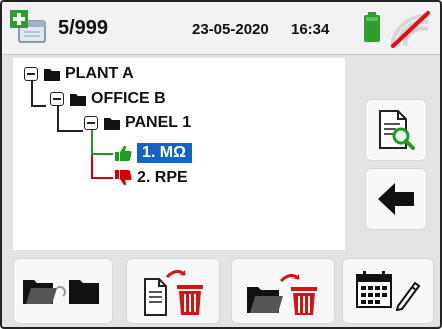  Describe the element at coordinates (164, 153) in the screenshot. I see `tree-node-label-selected: 1. MΩ` at that location.